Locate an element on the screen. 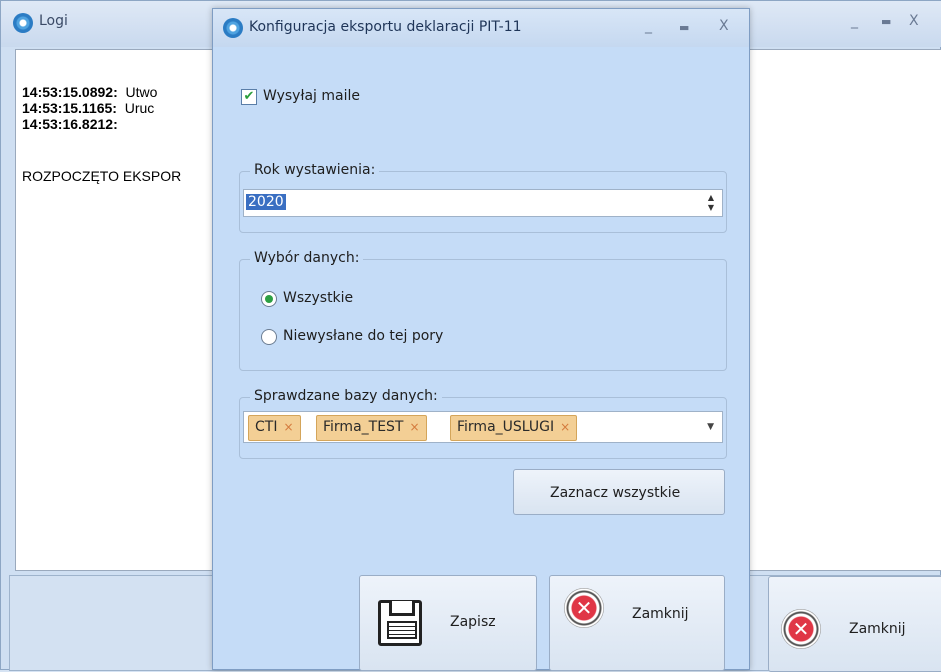  year-spin-input: 2020 ▲ ▼ is located at coordinates (483, 203).